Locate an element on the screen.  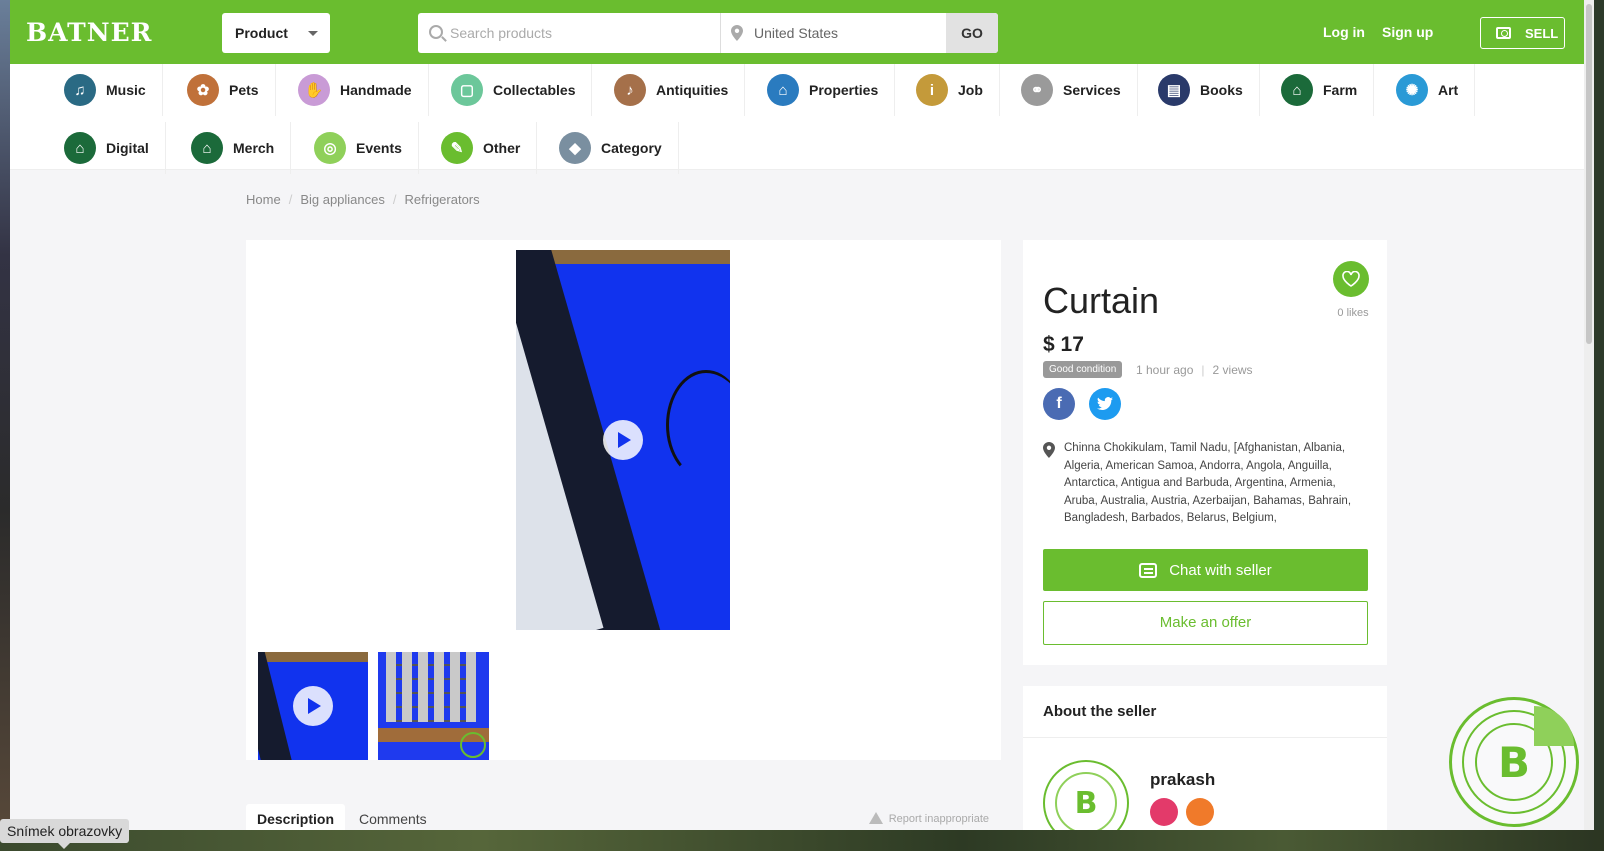
thumbnail-video is located at coordinates (313, 706).